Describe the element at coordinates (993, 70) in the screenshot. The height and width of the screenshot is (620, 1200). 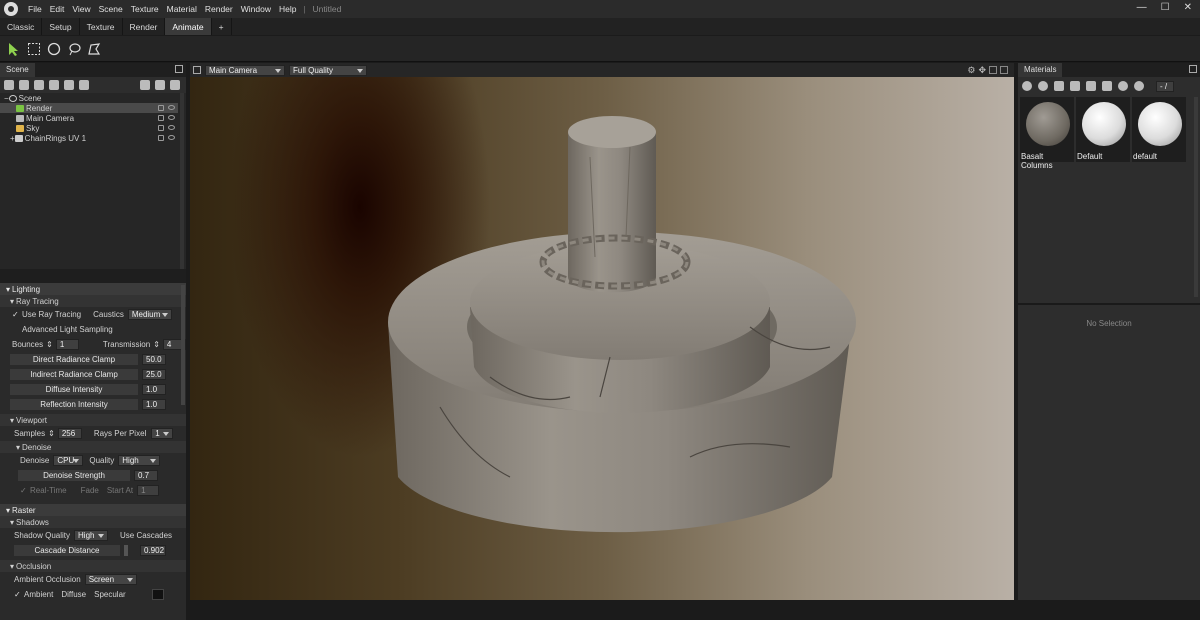
I see `split-view-icon` at that location.